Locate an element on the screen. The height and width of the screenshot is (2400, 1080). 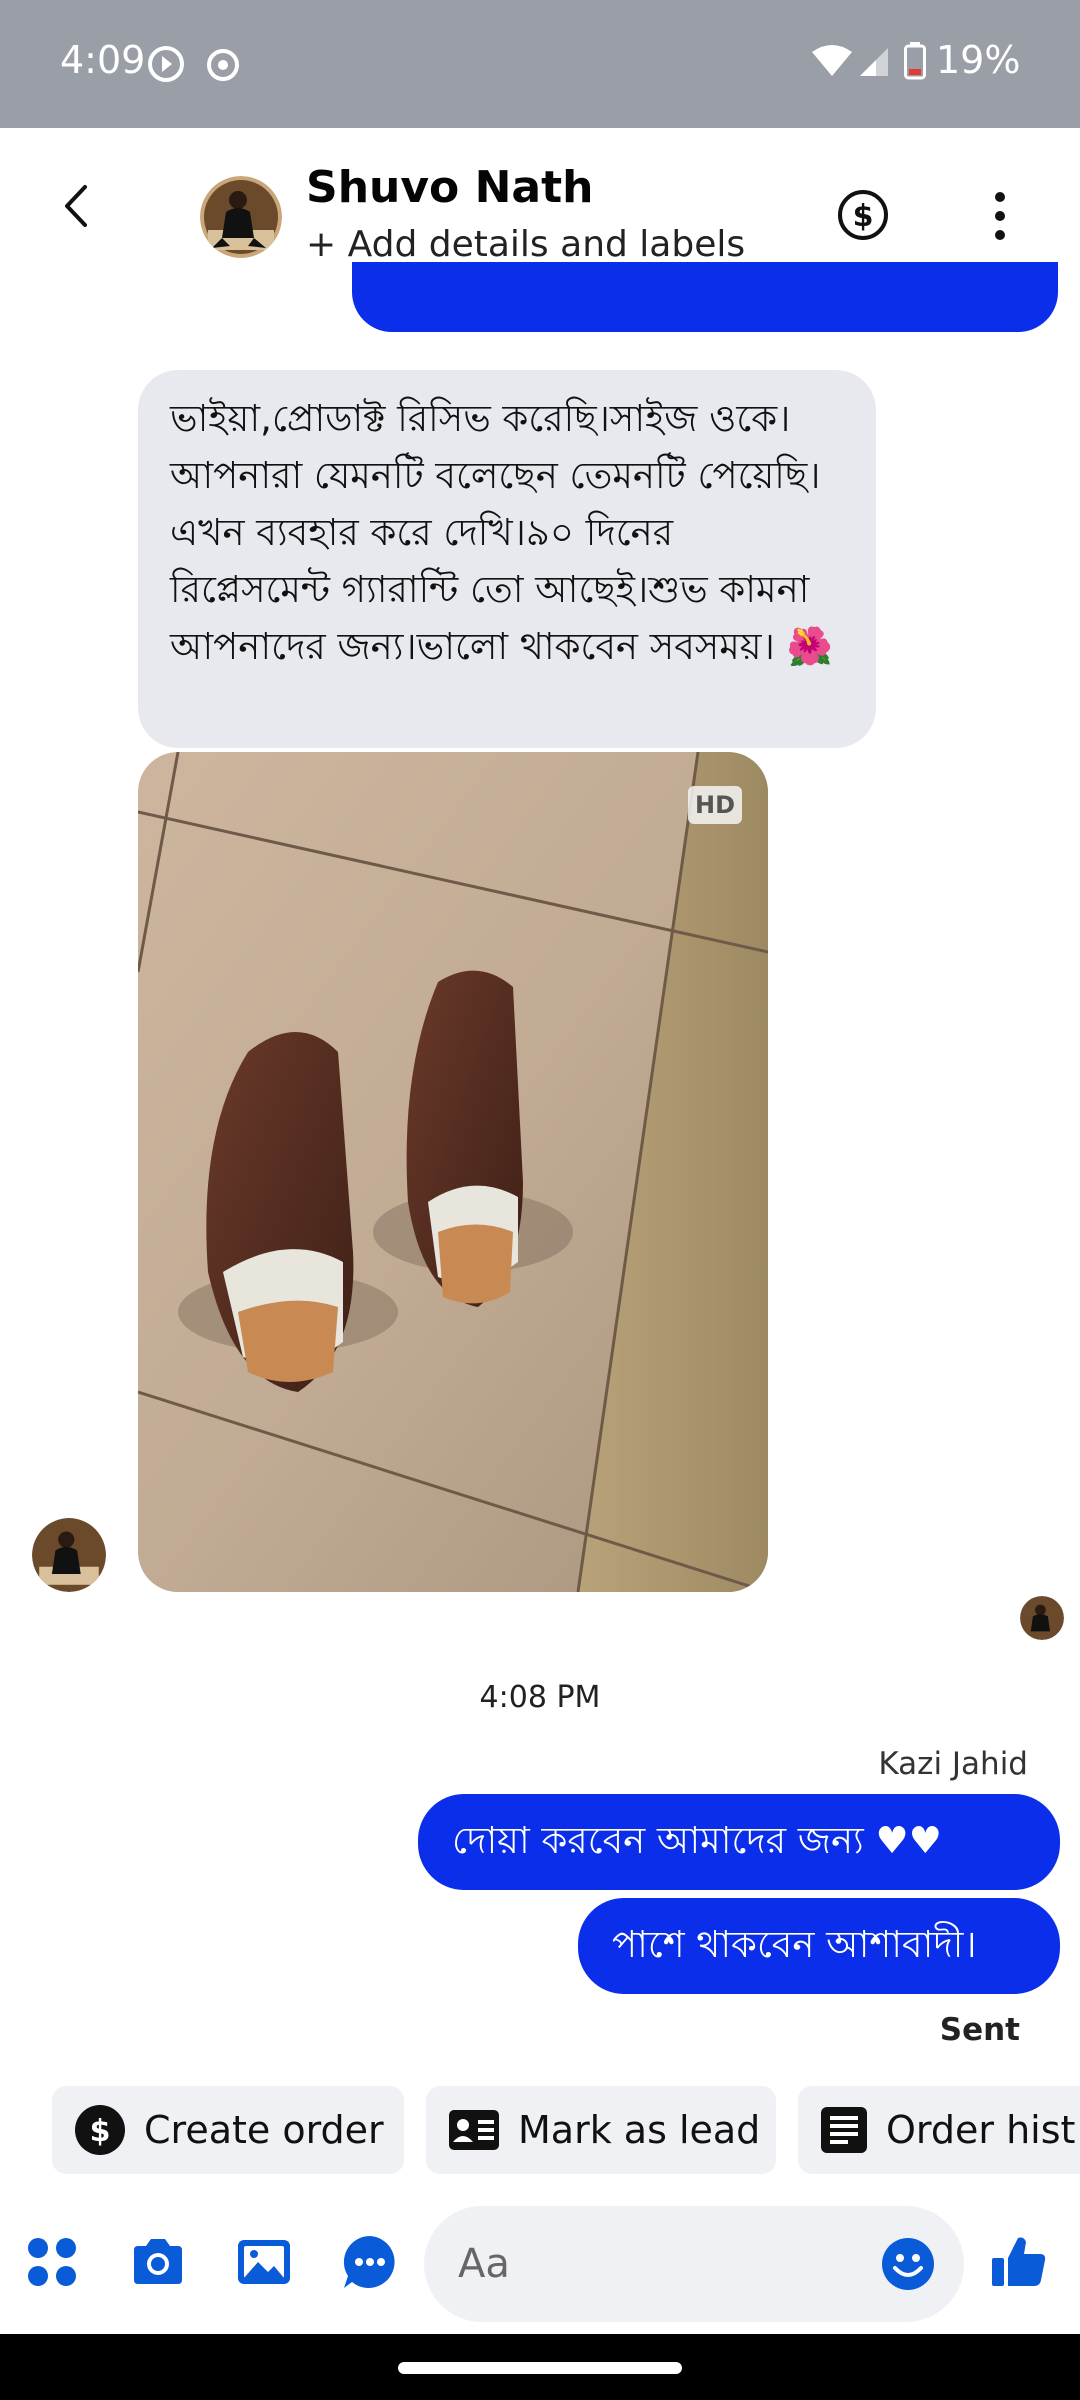
wifi-icon is located at coordinates (832, 60).